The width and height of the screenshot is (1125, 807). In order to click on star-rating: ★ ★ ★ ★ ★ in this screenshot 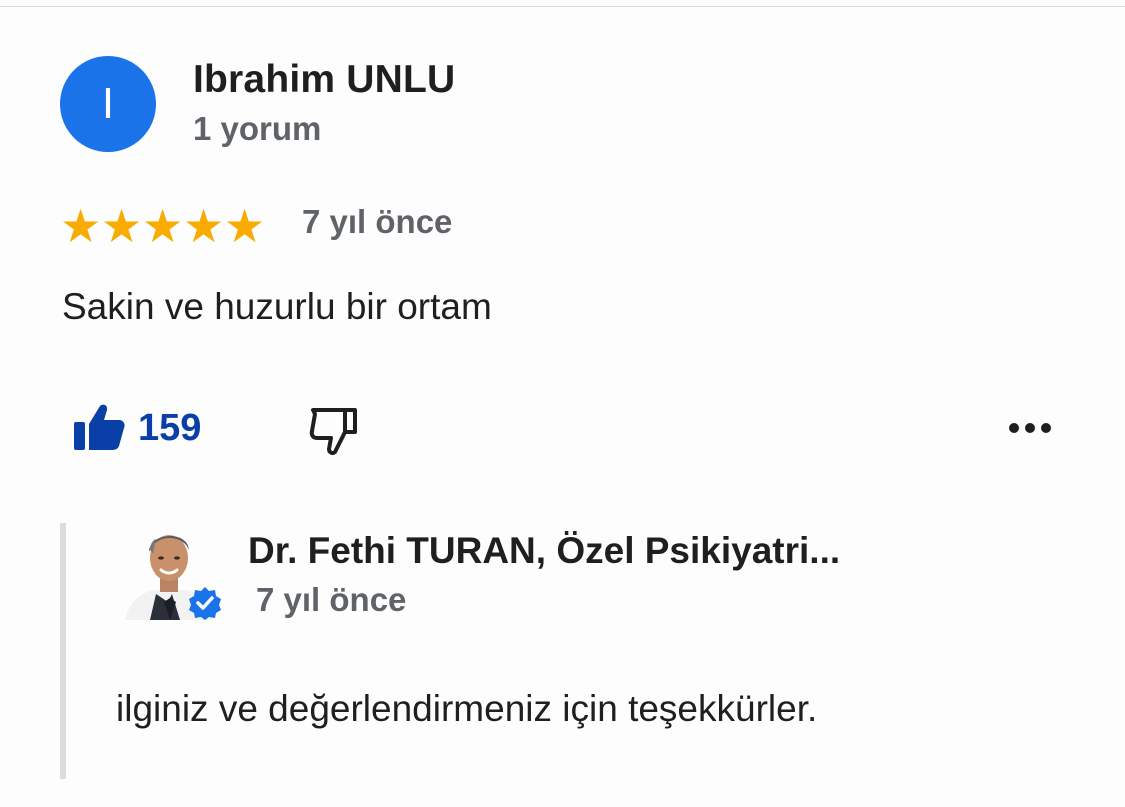, I will do `click(162, 226)`.